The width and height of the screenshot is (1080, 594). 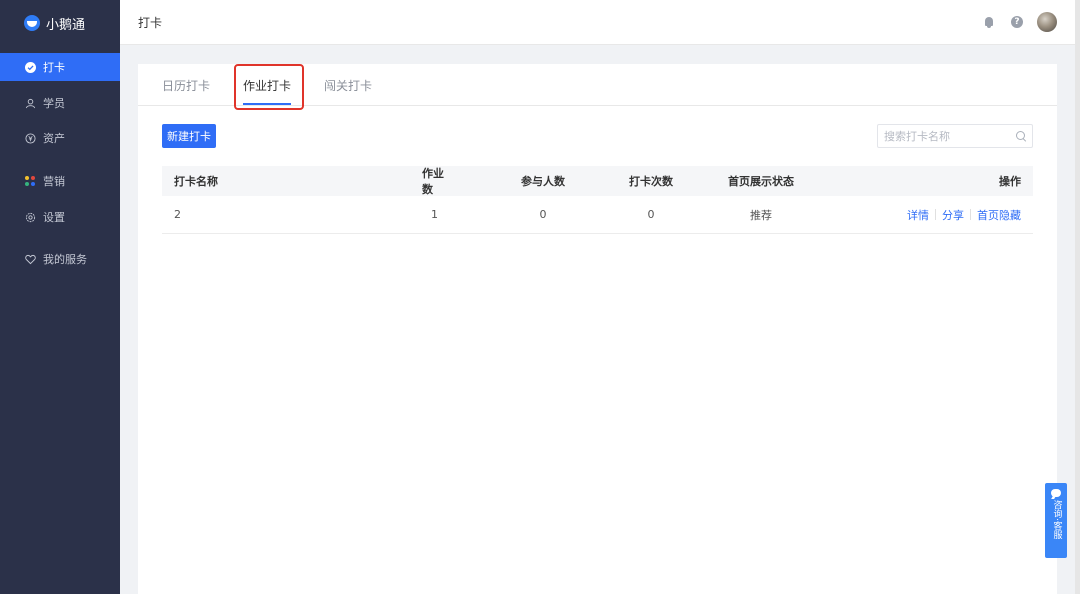 What do you see at coordinates (30, 217) in the screenshot?
I see `gear-icon` at bounding box center [30, 217].